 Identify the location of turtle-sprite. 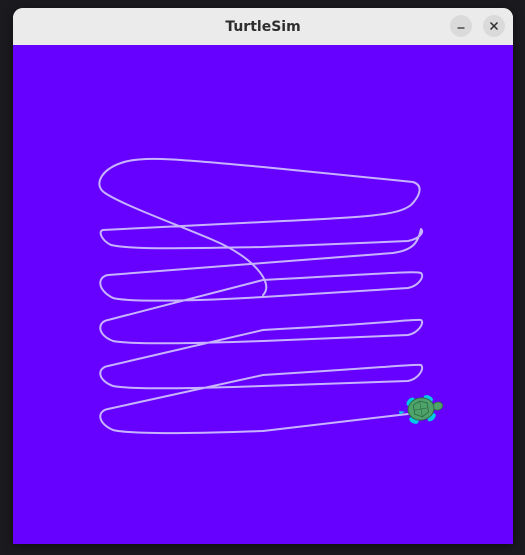
(421, 409).